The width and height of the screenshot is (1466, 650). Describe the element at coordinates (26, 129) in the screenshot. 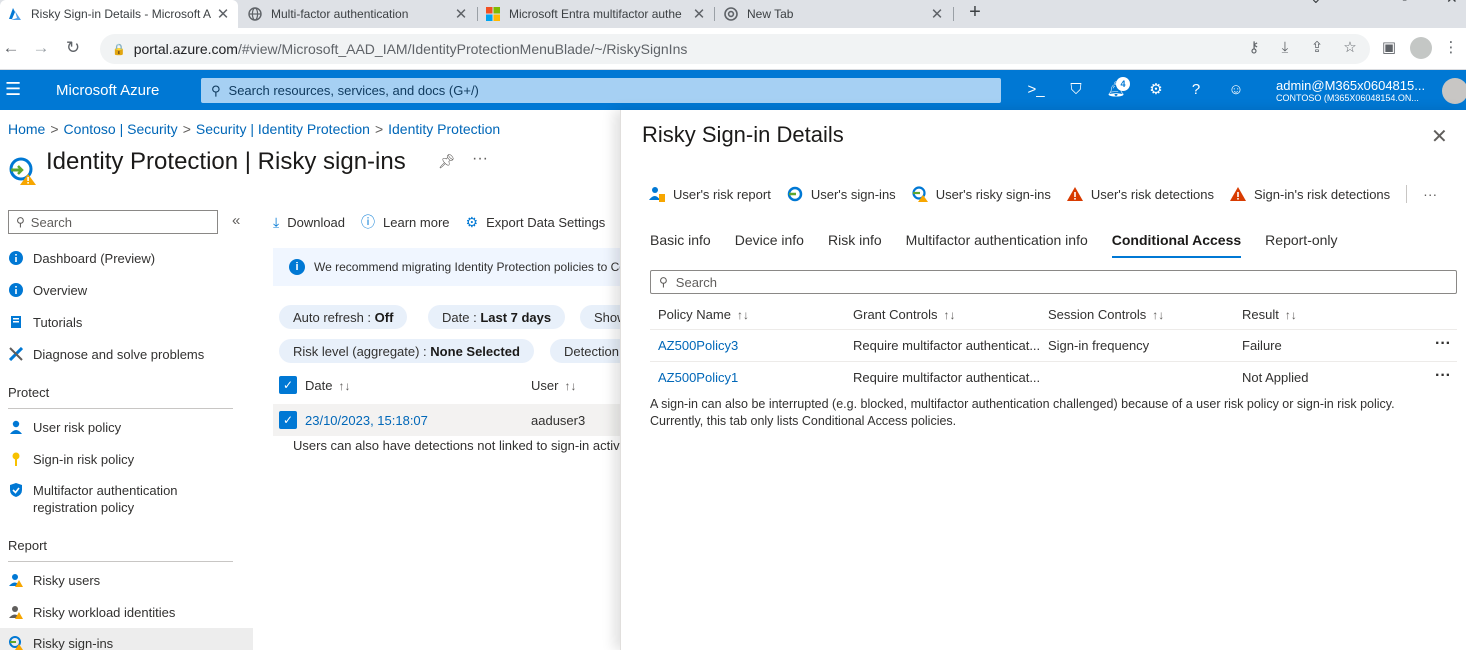

I see `breadcrumb-home: Home` at that location.